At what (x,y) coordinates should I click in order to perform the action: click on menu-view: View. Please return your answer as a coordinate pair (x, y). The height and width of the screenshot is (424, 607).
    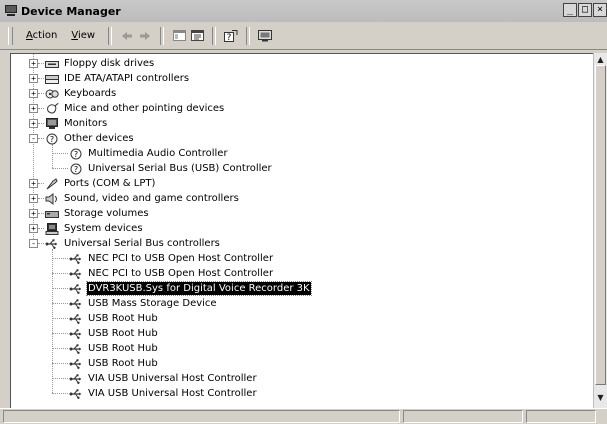
    Looking at the image, I should click on (83, 35).